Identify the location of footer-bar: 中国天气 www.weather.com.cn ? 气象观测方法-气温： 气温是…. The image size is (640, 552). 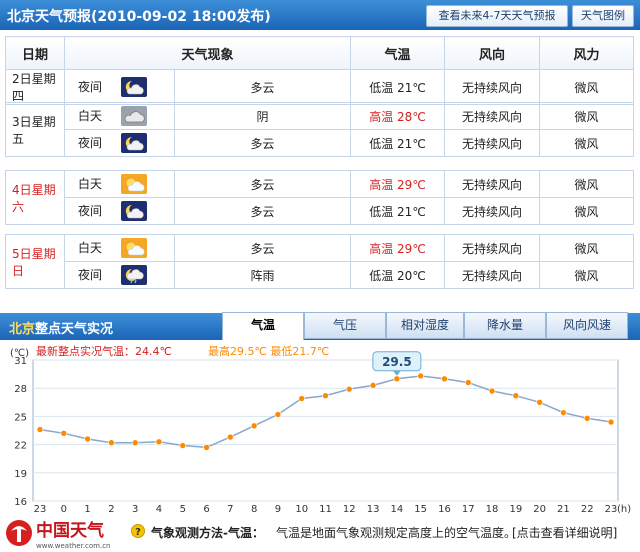
(320, 533).